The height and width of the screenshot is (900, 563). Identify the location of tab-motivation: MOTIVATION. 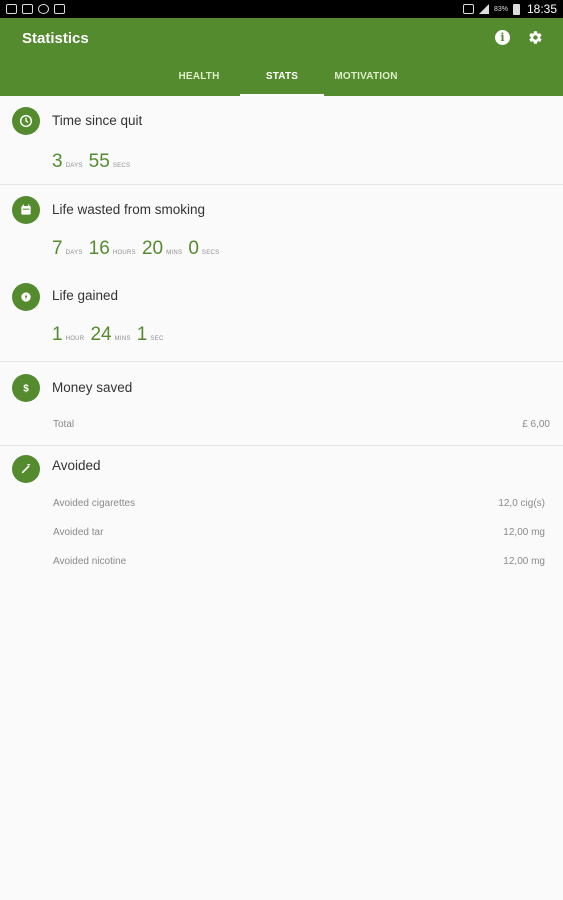
(366, 77).